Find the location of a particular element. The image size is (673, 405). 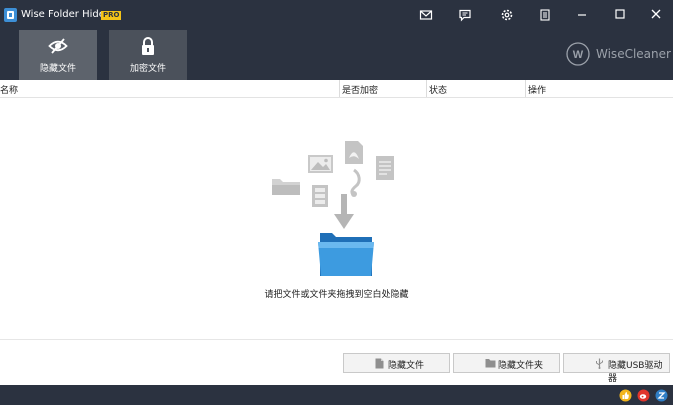

column-encrypted: 是否加密 is located at coordinates (360, 89).